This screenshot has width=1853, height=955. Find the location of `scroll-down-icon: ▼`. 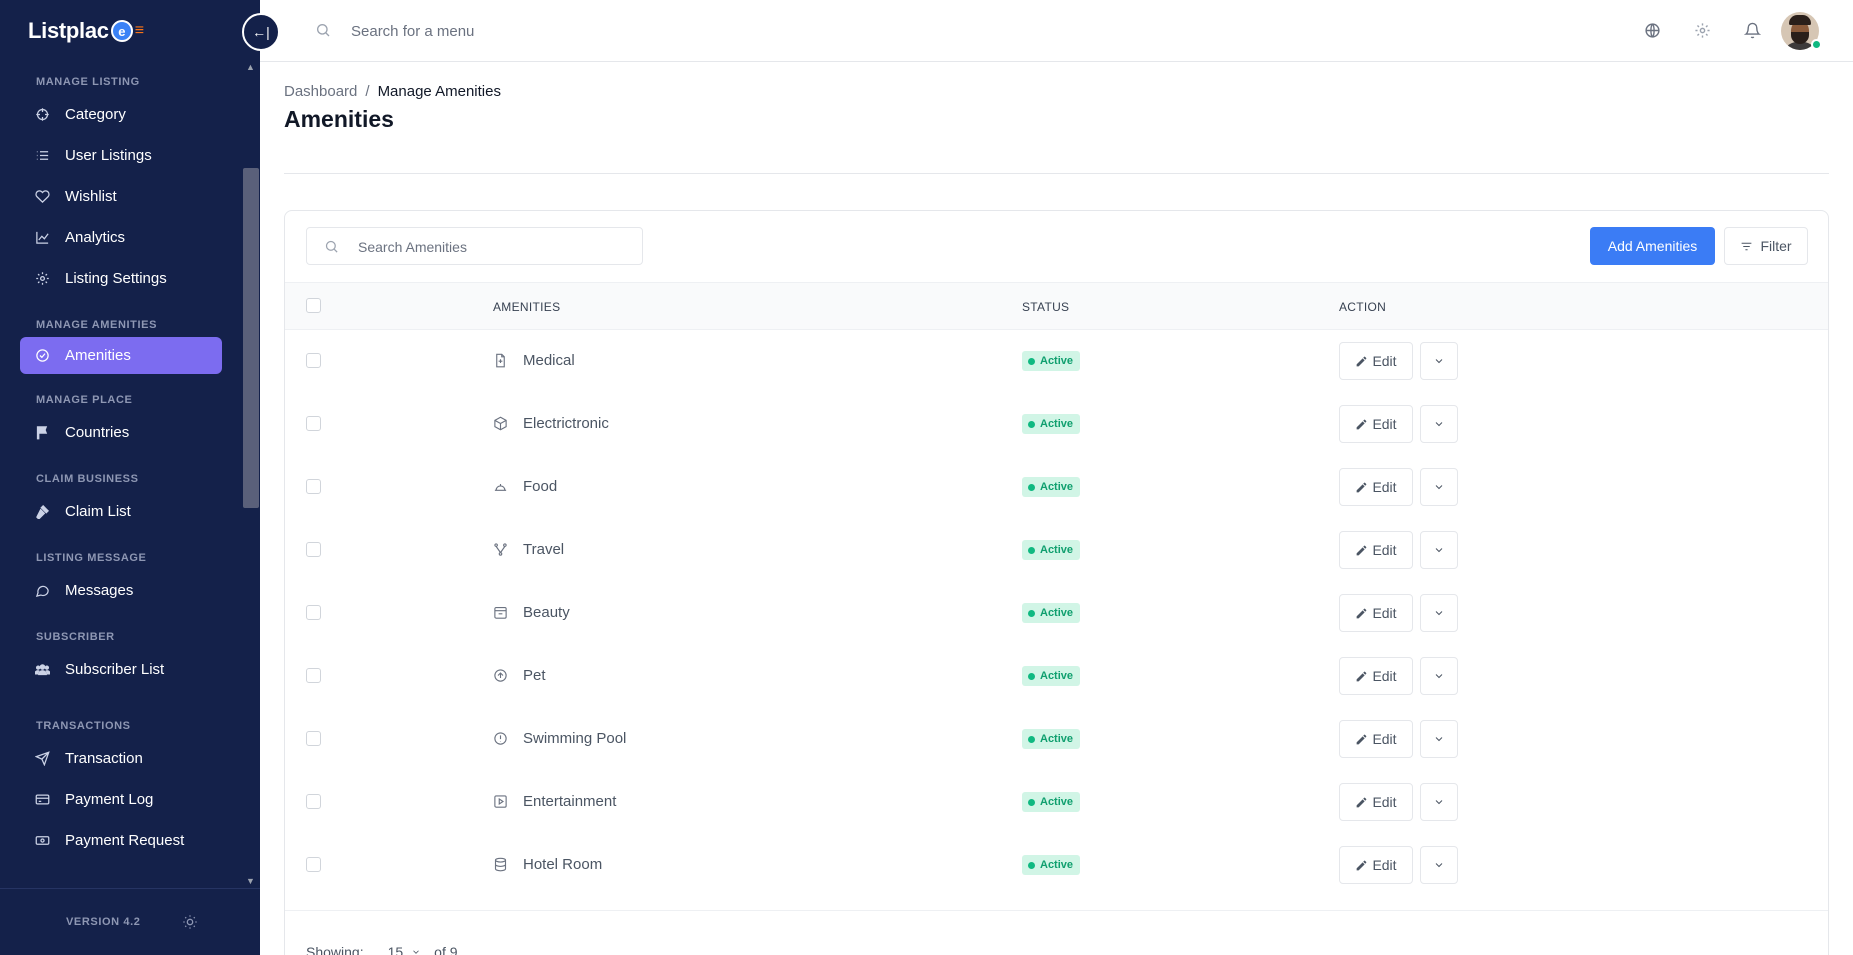

scroll-down-icon: ▼ is located at coordinates (250, 881).